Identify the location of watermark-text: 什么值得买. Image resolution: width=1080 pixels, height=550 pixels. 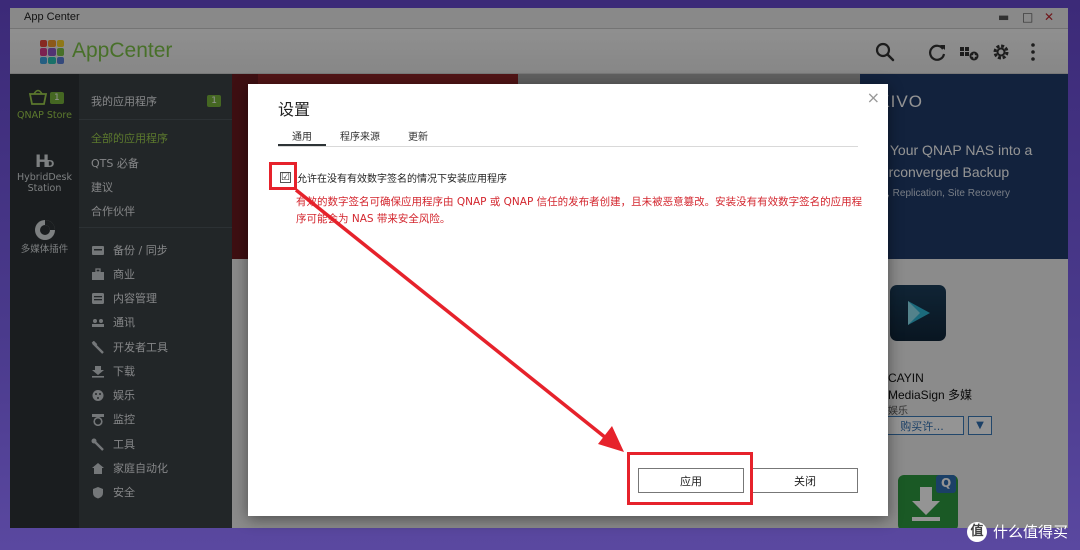
(1030, 532).